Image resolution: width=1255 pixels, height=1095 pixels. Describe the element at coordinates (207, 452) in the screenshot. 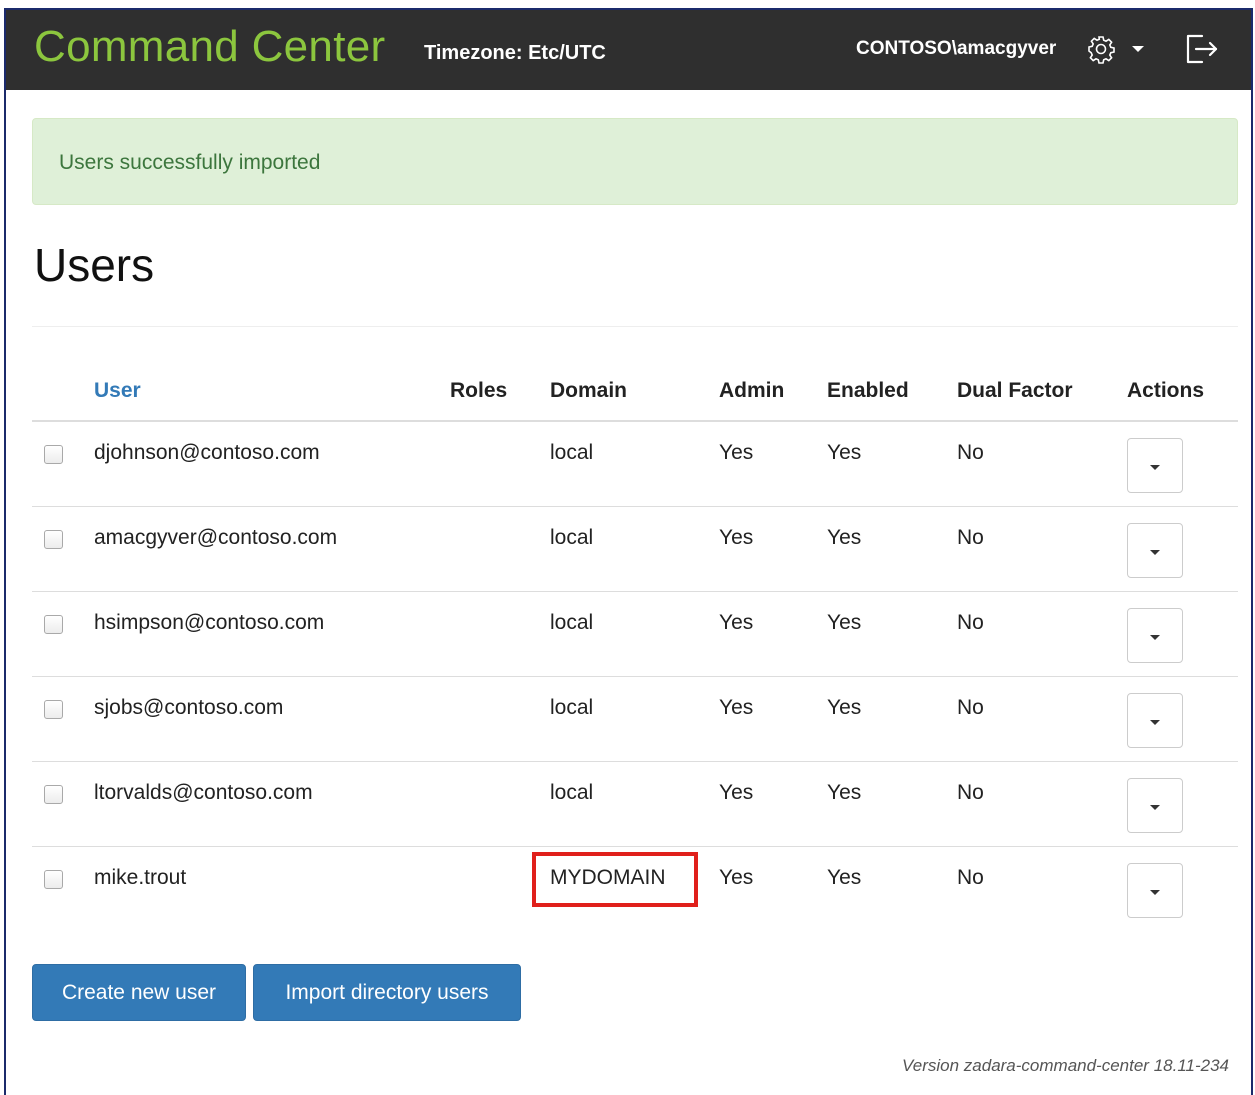

I see `user-cell: djohnson@contoso.com` at that location.